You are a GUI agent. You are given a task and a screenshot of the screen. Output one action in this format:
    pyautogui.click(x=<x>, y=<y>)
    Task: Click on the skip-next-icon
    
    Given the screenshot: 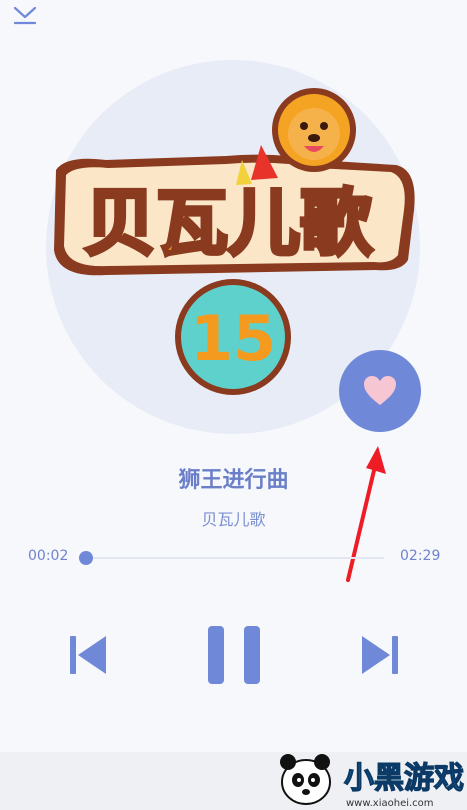 What is the action you would take?
    pyautogui.click(x=380, y=655)
    